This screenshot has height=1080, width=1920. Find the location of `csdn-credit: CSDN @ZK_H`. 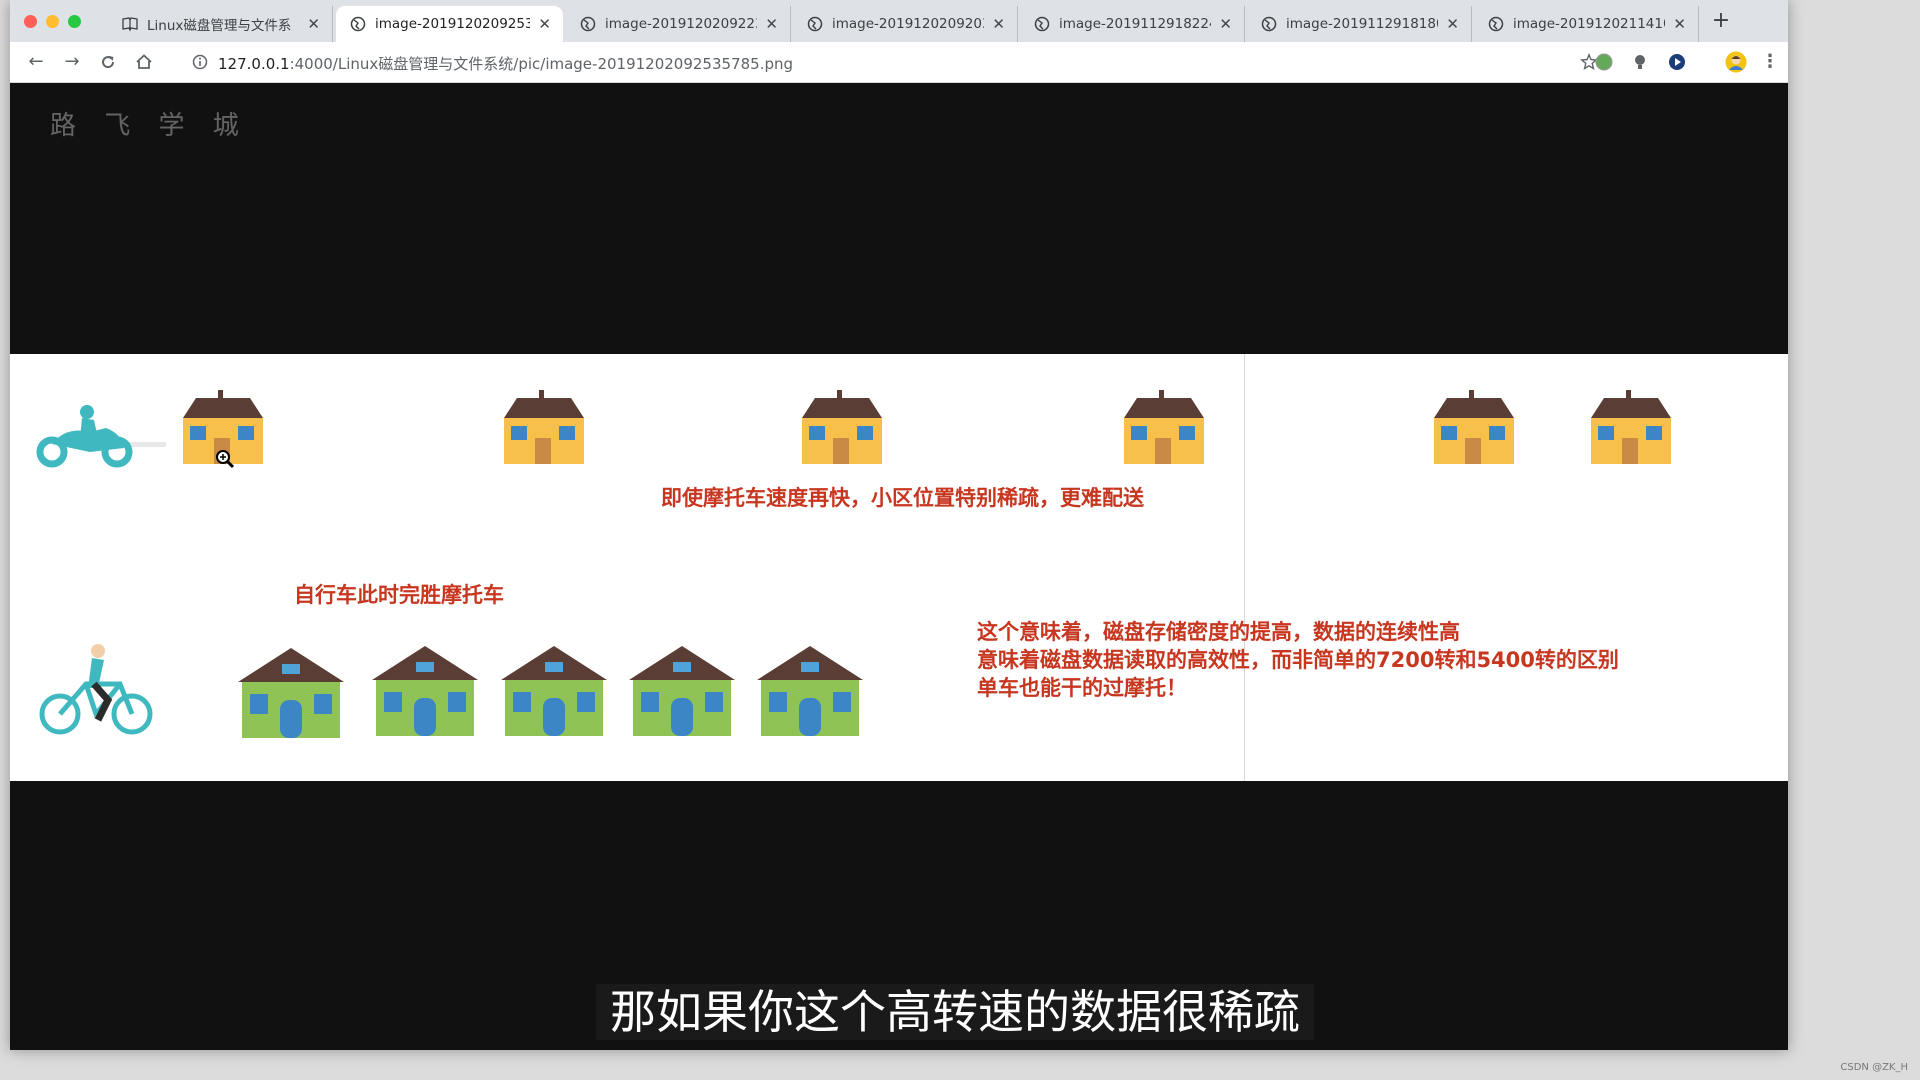

csdn-credit: CSDN @ZK_H is located at coordinates (1874, 1067).